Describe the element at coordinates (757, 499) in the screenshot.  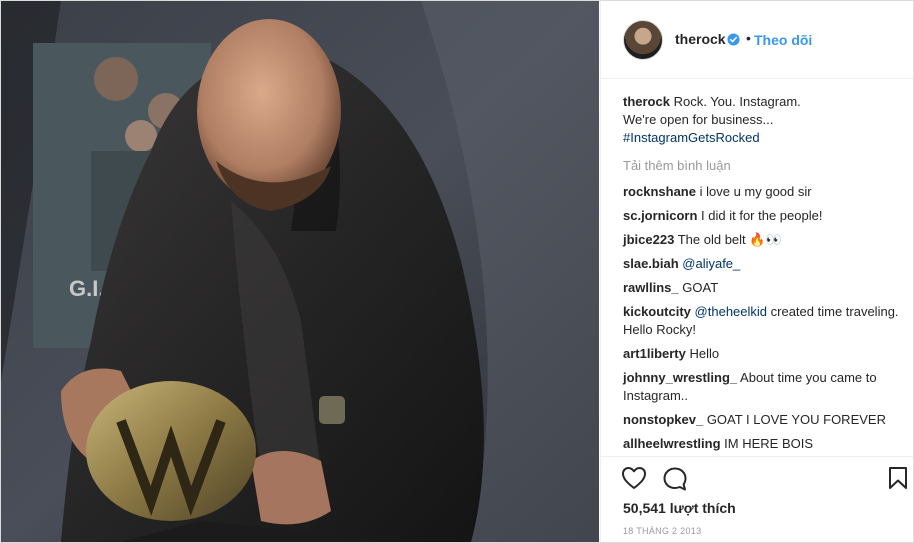
I see `post-actions: 50,541 lượt thích 18 THÁNG 2 2013` at that location.